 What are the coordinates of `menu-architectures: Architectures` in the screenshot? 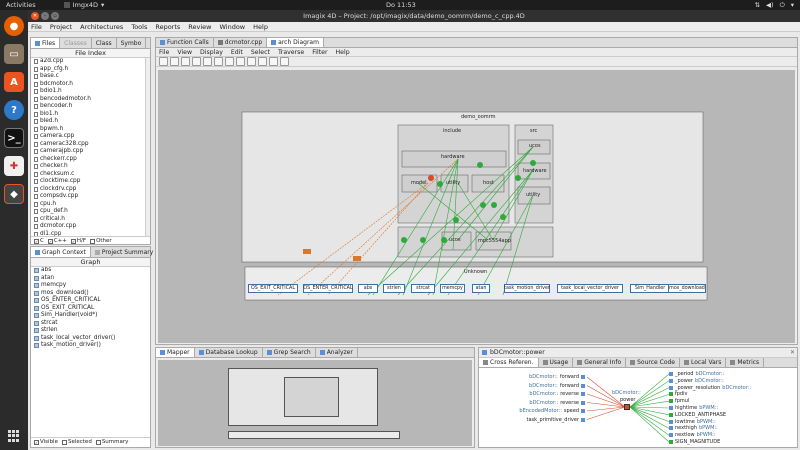 It's located at (101, 27).